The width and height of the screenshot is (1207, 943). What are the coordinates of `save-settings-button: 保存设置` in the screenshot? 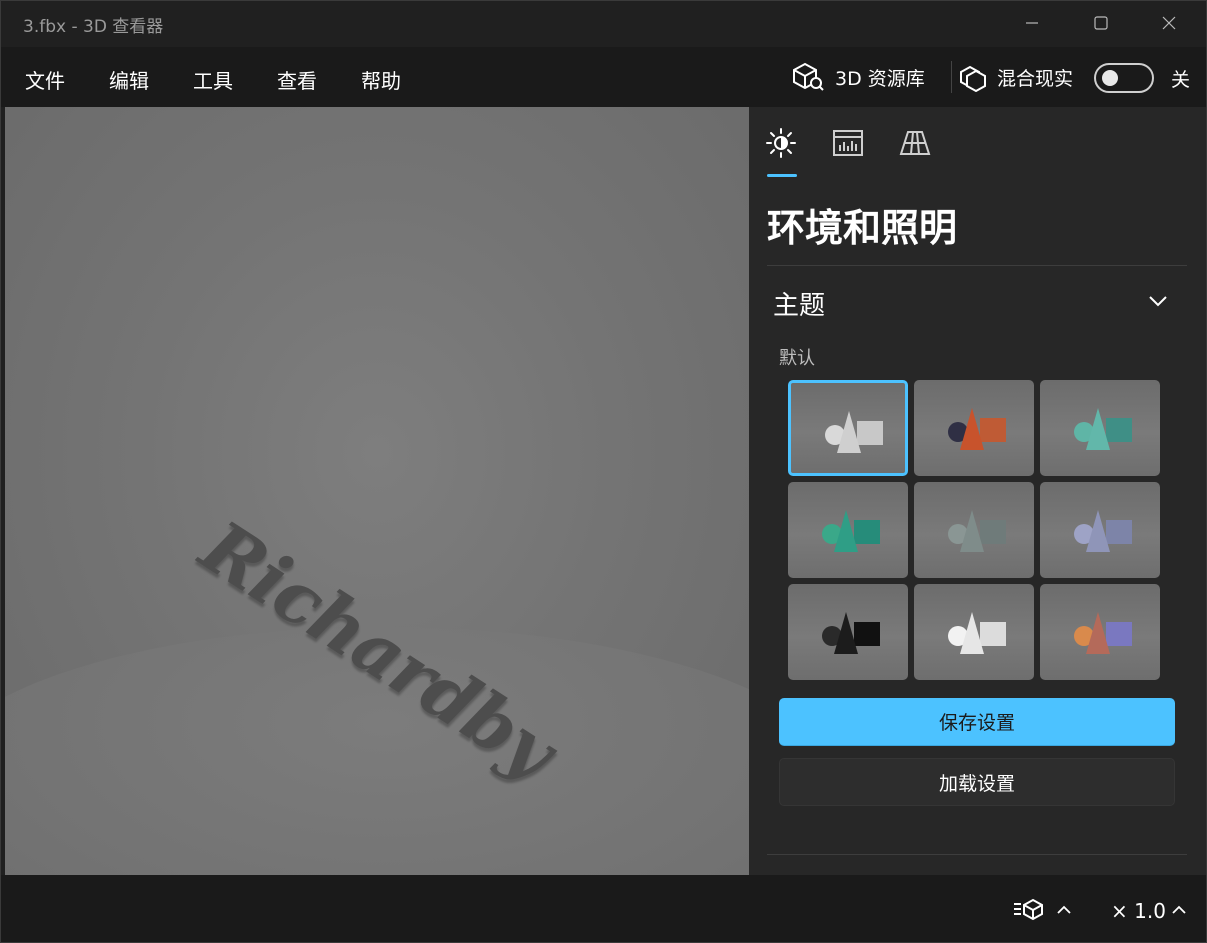 It's located at (977, 722).